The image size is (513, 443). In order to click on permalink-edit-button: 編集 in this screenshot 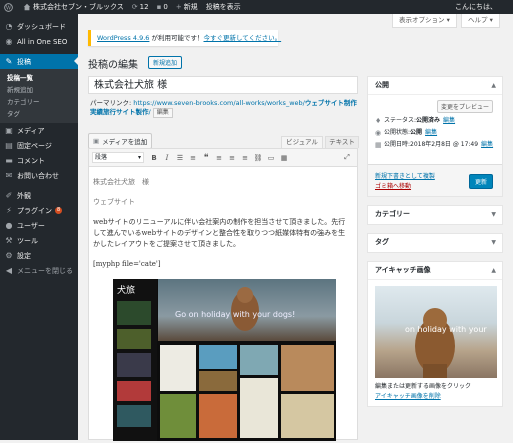, I will do `click(162, 113)`.